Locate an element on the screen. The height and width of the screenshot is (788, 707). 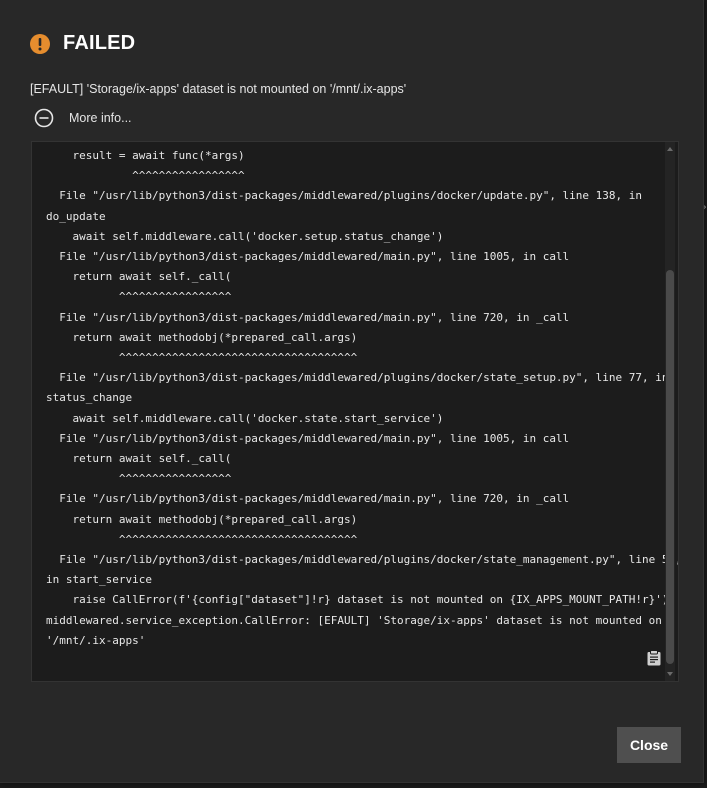
close-button: Close is located at coordinates (649, 745).